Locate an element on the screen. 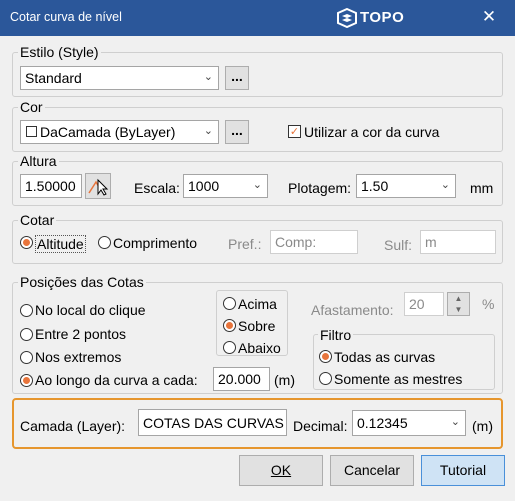 This screenshot has height=501, width=515. color-swatch is located at coordinates (31, 131).